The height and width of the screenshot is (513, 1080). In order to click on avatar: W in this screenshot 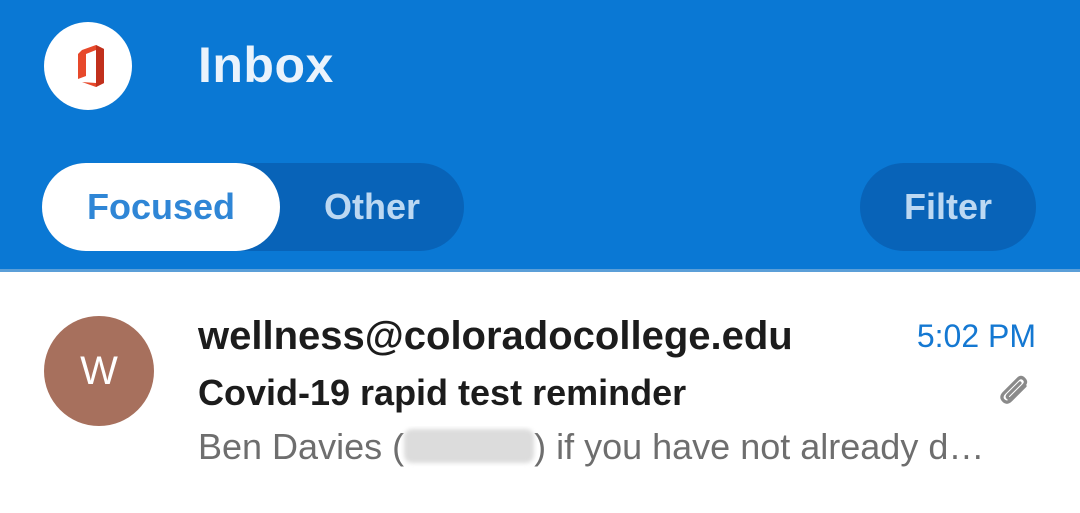, I will do `click(99, 371)`.